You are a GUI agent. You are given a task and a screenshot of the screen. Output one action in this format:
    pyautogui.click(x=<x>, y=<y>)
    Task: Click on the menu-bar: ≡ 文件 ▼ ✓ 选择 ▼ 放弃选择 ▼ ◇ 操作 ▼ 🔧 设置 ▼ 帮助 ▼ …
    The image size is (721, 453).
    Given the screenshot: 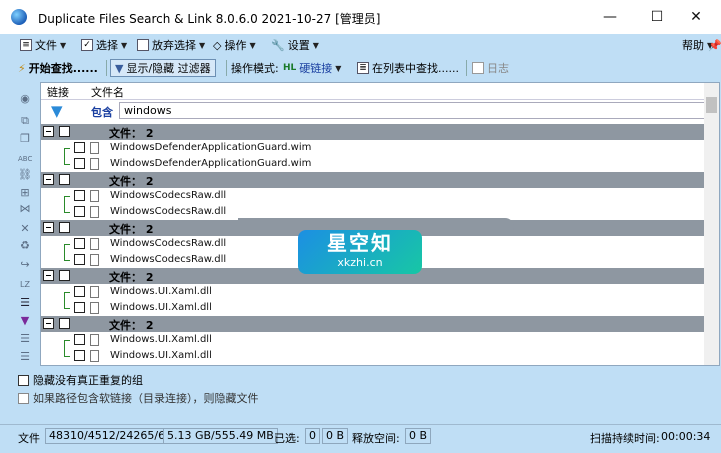 What is the action you would take?
    pyautogui.click(x=360, y=44)
    